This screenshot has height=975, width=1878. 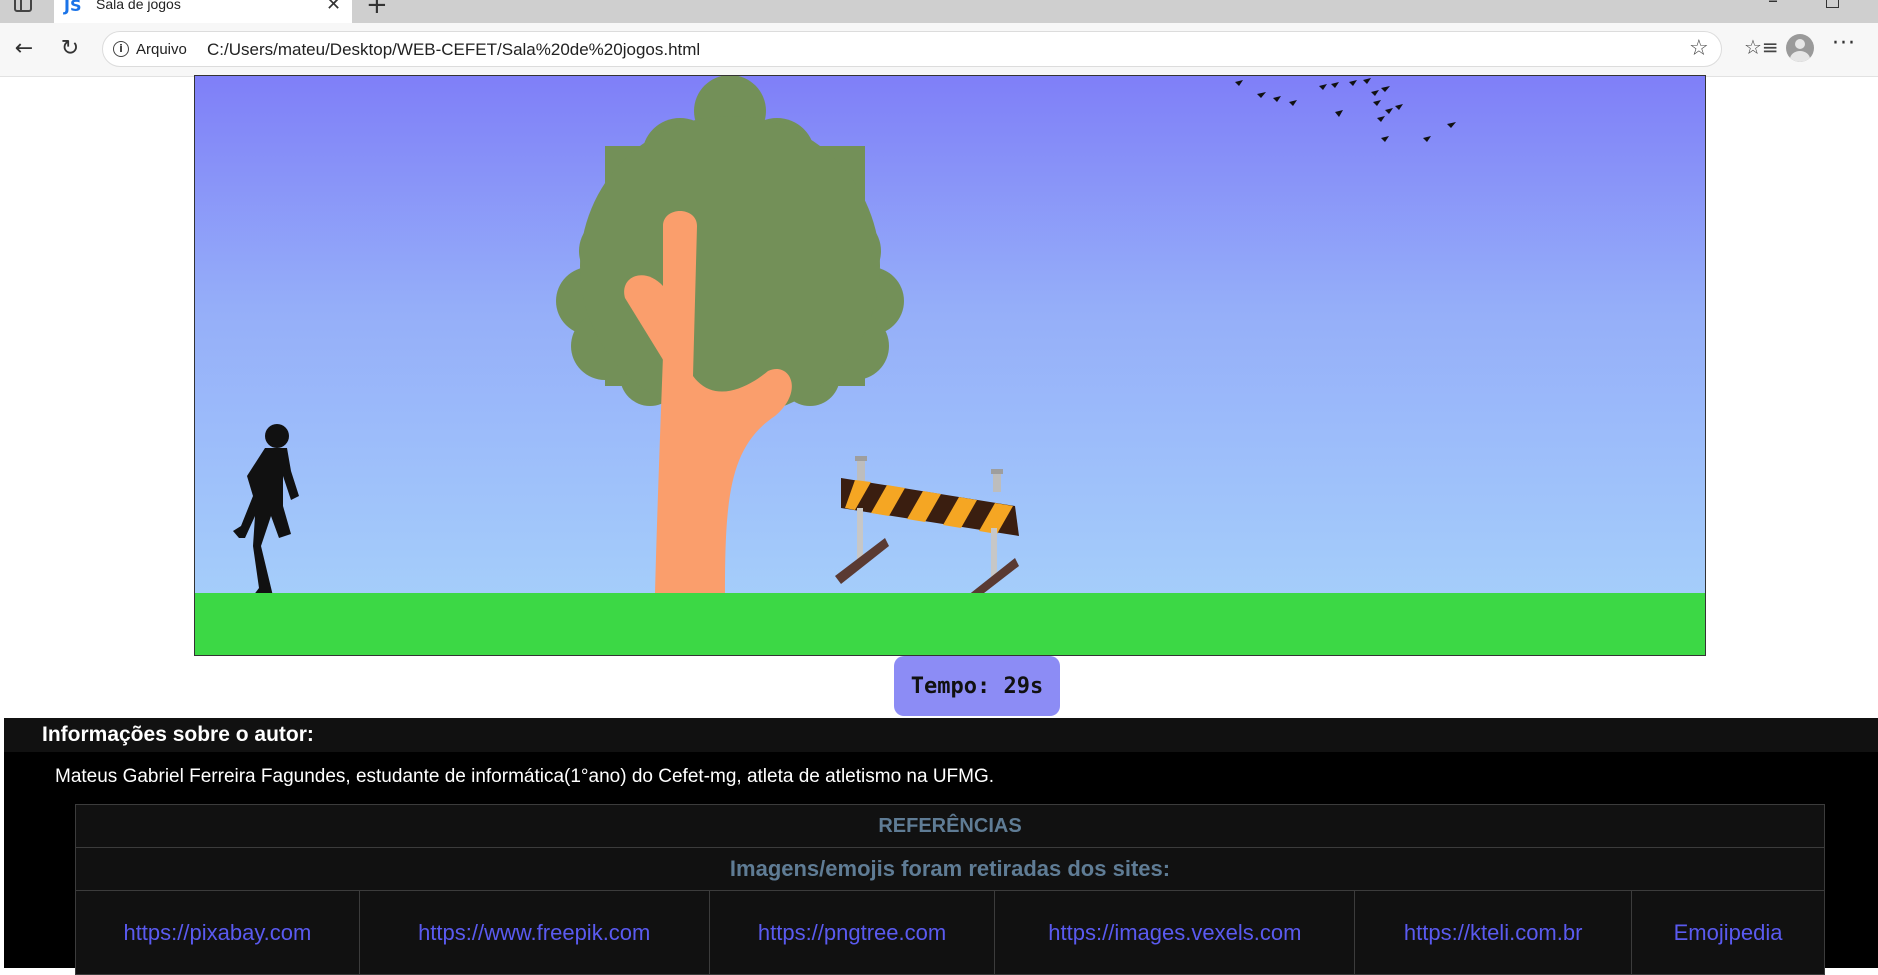 I want to click on minimize-icon: –, so click(x=1773, y=6).